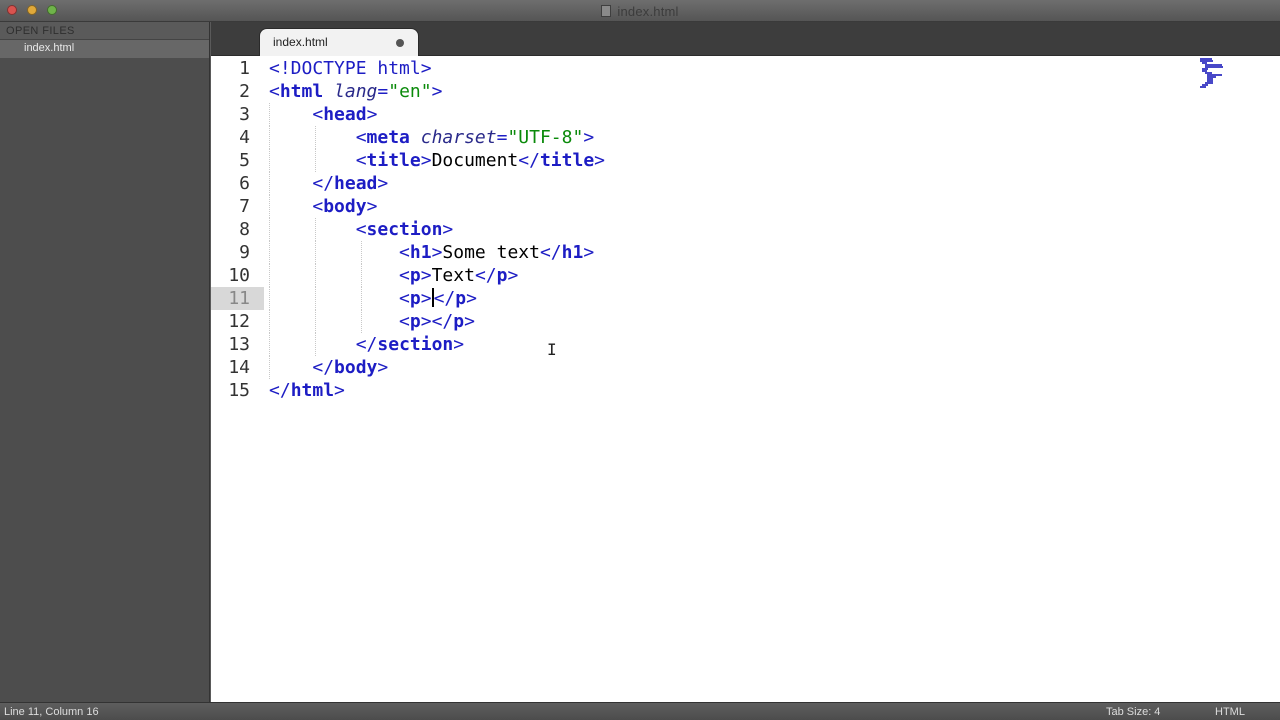 The height and width of the screenshot is (720, 1280). What do you see at coordinates (239, 321) in the screenshot?
I see `line-number: 12` at bounding box center [239, 321].